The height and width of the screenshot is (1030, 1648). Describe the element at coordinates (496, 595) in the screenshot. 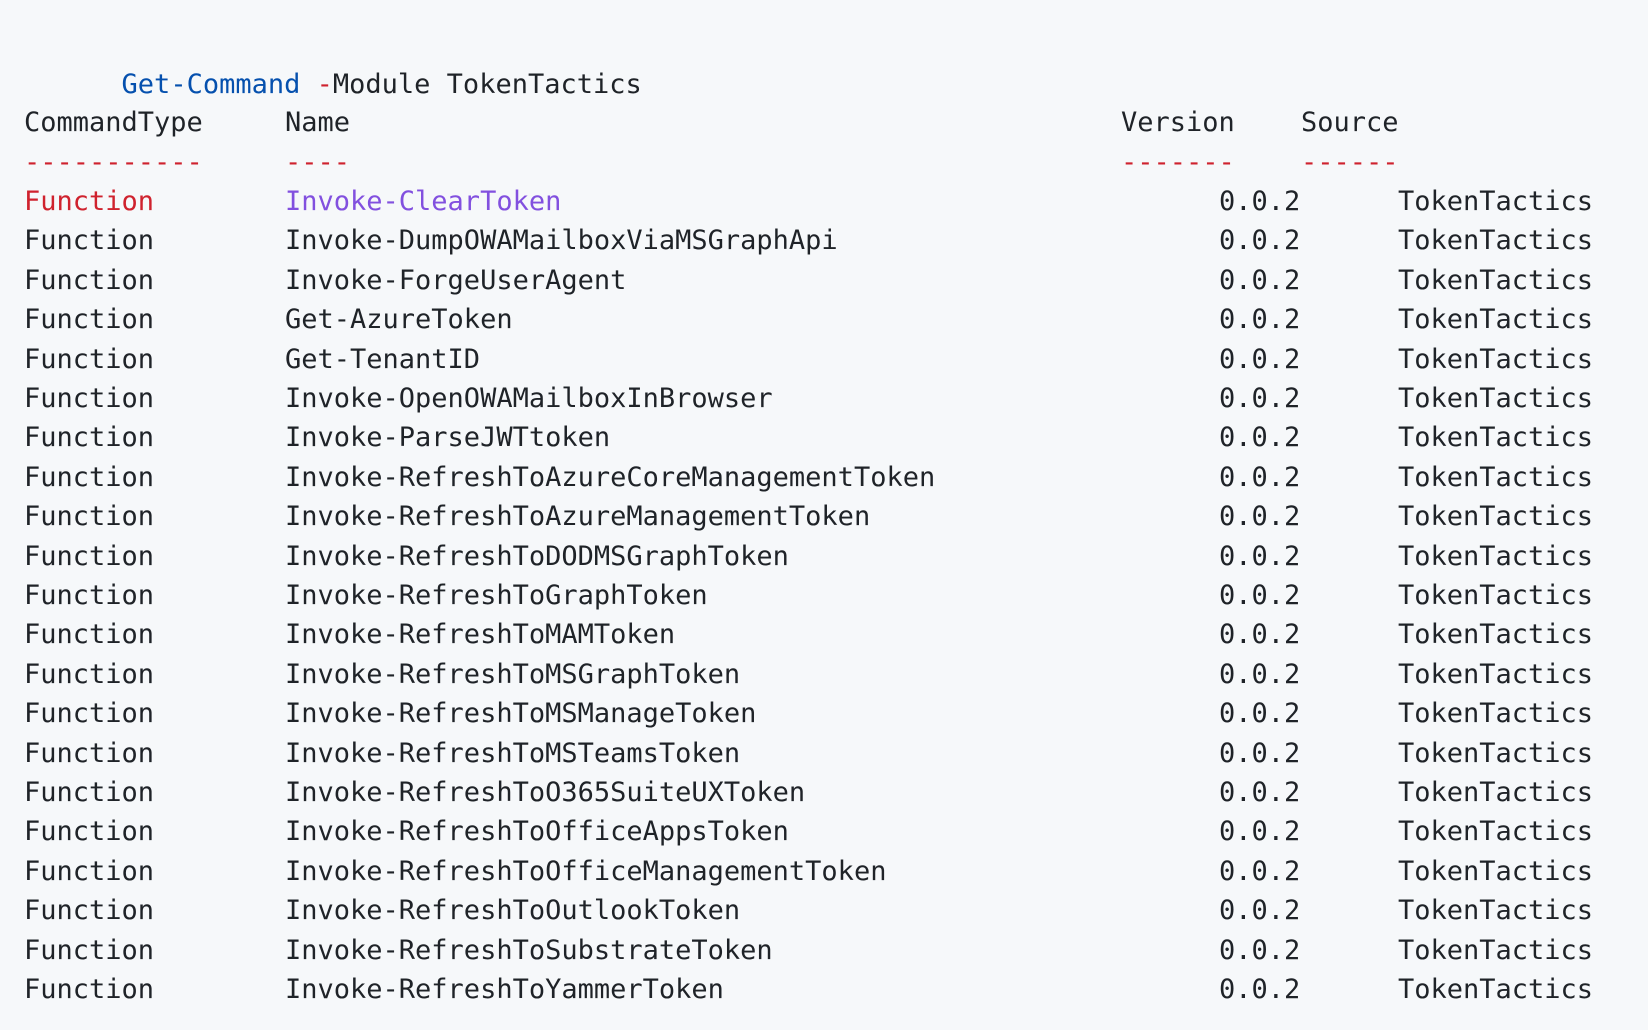

I see `row-name: Invoke-RefreshToGraphToken` at that location.